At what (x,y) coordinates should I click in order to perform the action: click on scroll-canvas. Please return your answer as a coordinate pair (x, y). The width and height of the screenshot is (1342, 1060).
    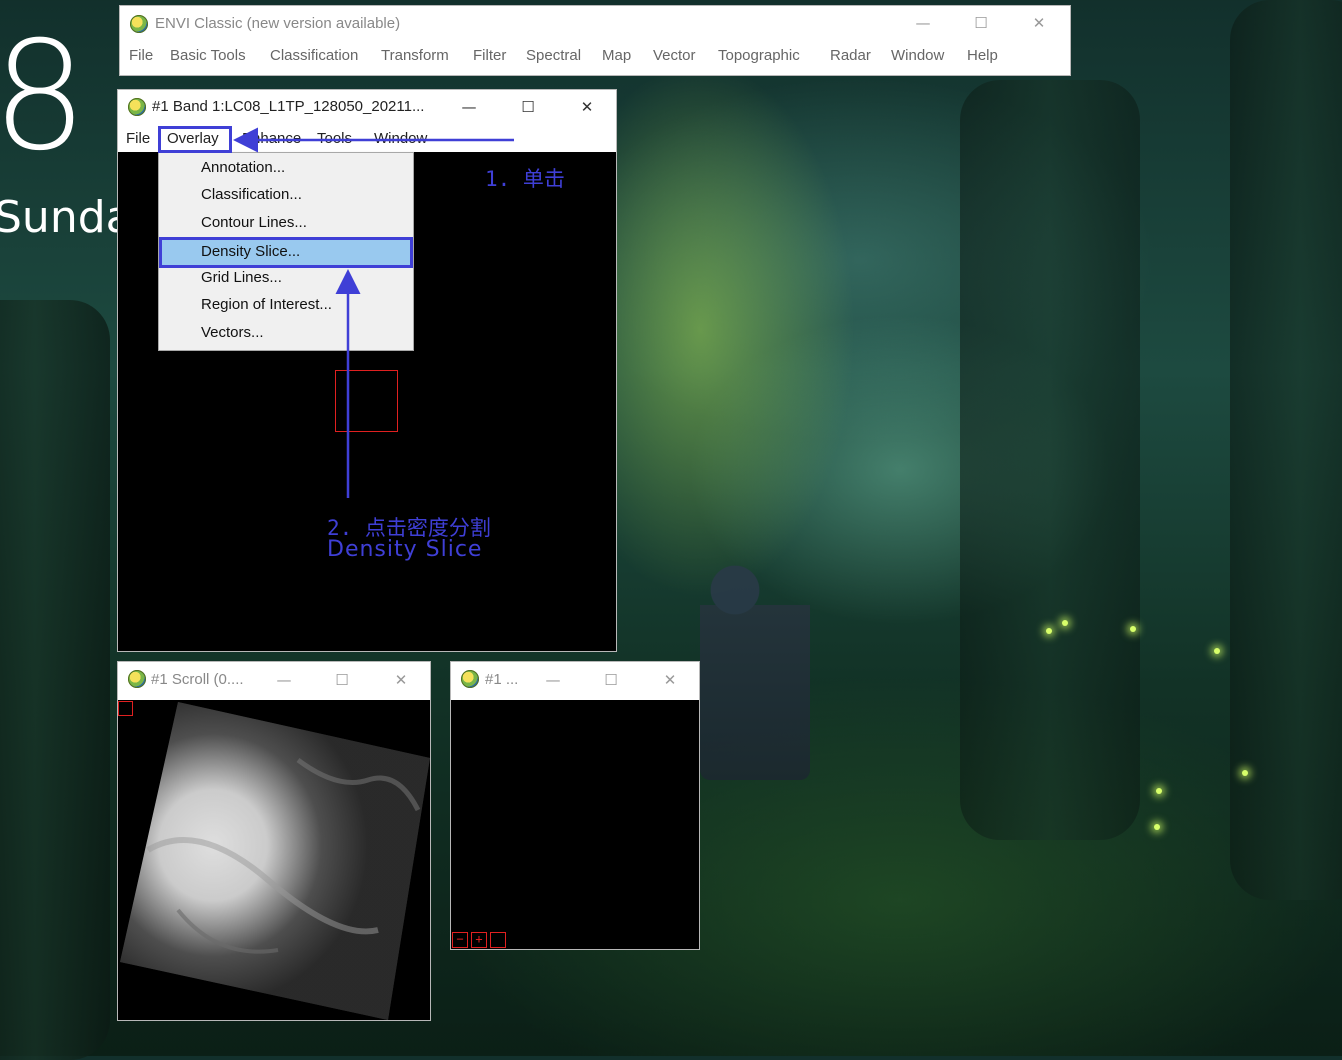
    Looking at the image, I should click on (274, 860).